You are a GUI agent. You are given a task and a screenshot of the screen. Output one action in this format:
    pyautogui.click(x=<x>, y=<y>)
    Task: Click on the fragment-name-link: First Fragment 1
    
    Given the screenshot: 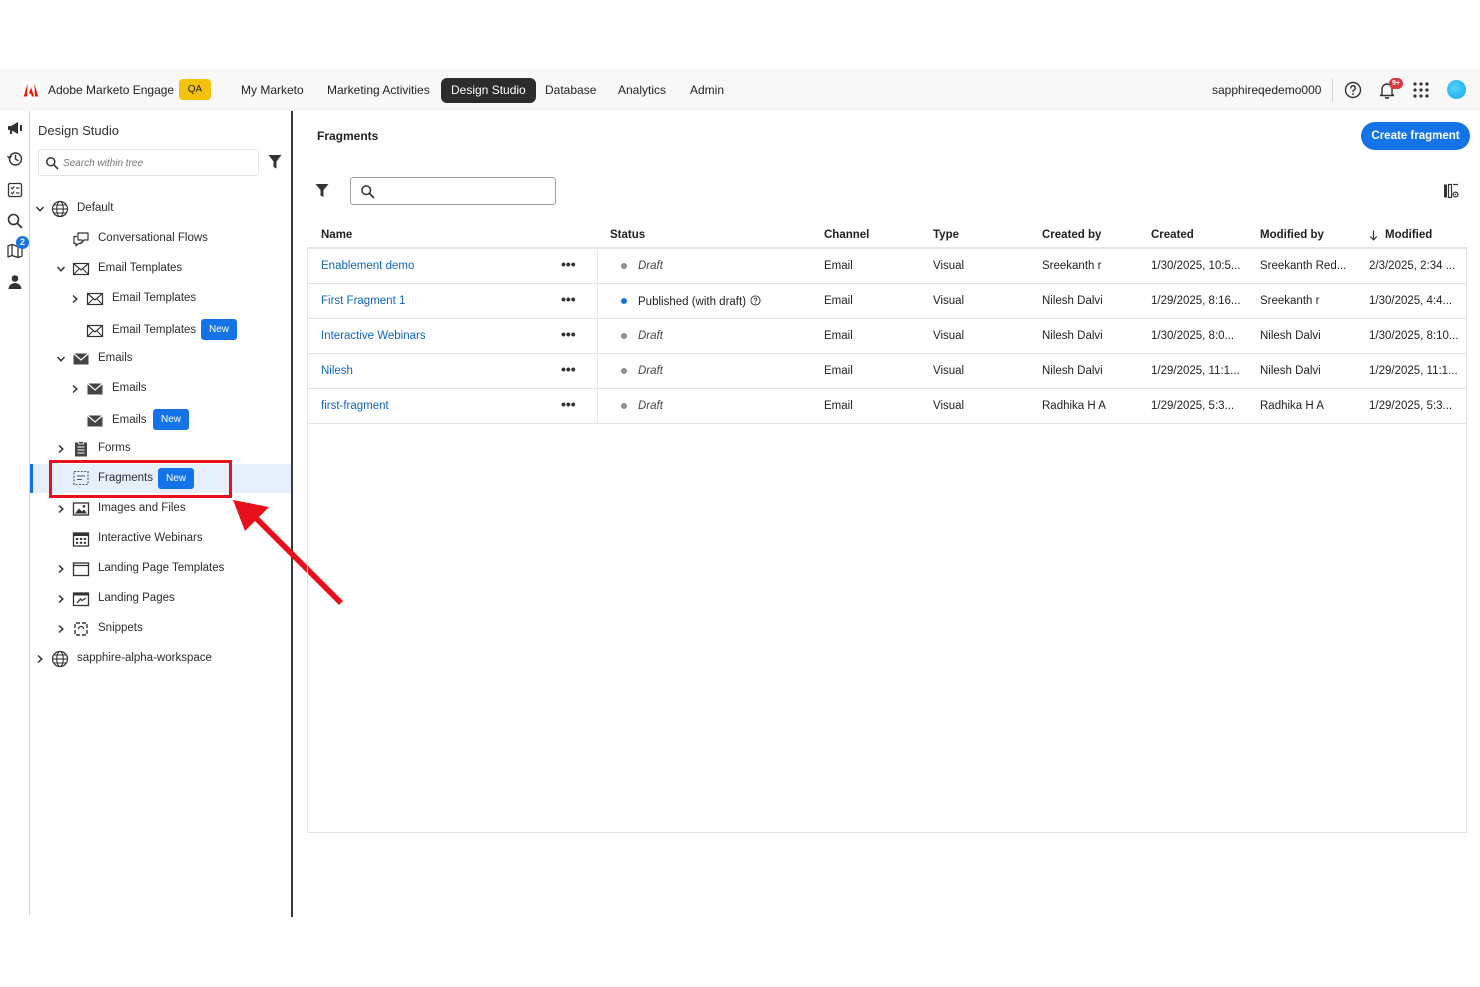 What is the action you would take?
    pyautogui.click(x=431, y=301)
    